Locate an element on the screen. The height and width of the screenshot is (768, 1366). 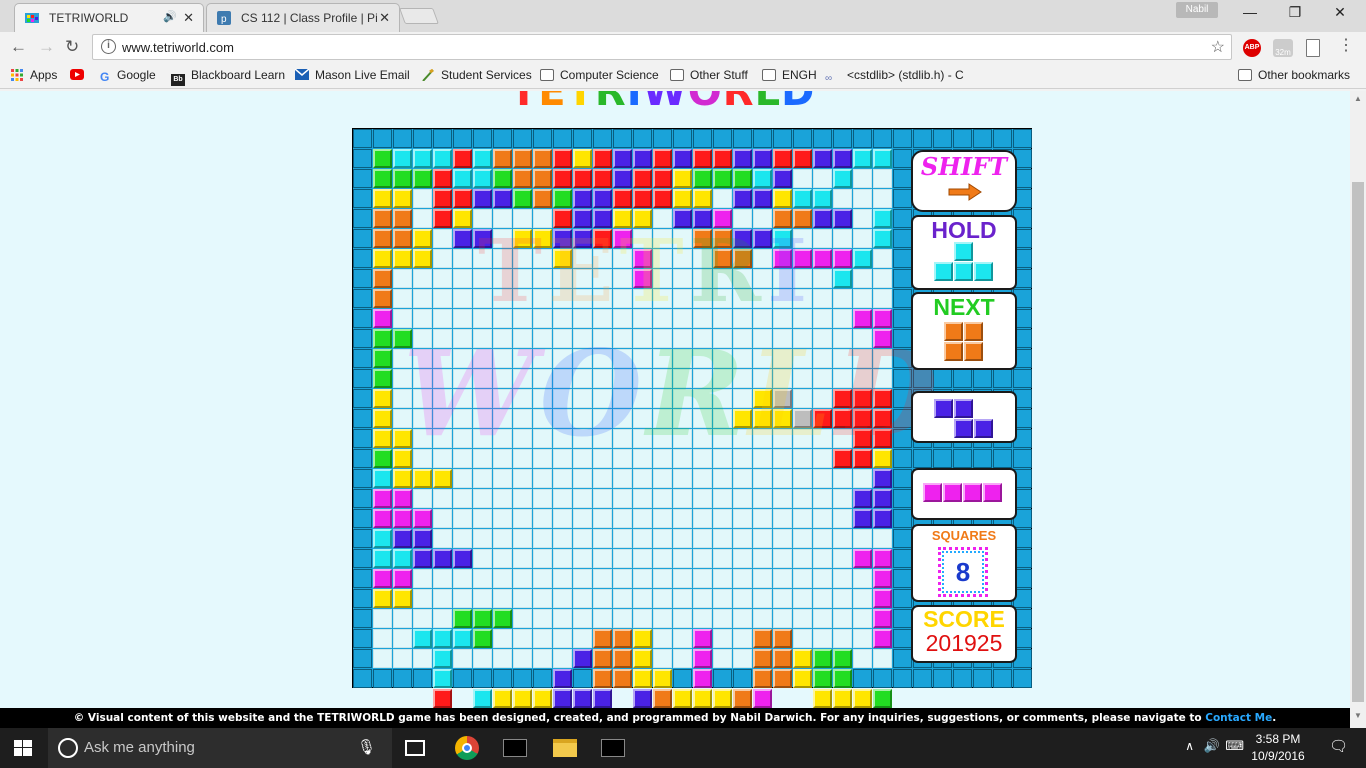
piazza-favicon: p is located at coordinates (224, 18).